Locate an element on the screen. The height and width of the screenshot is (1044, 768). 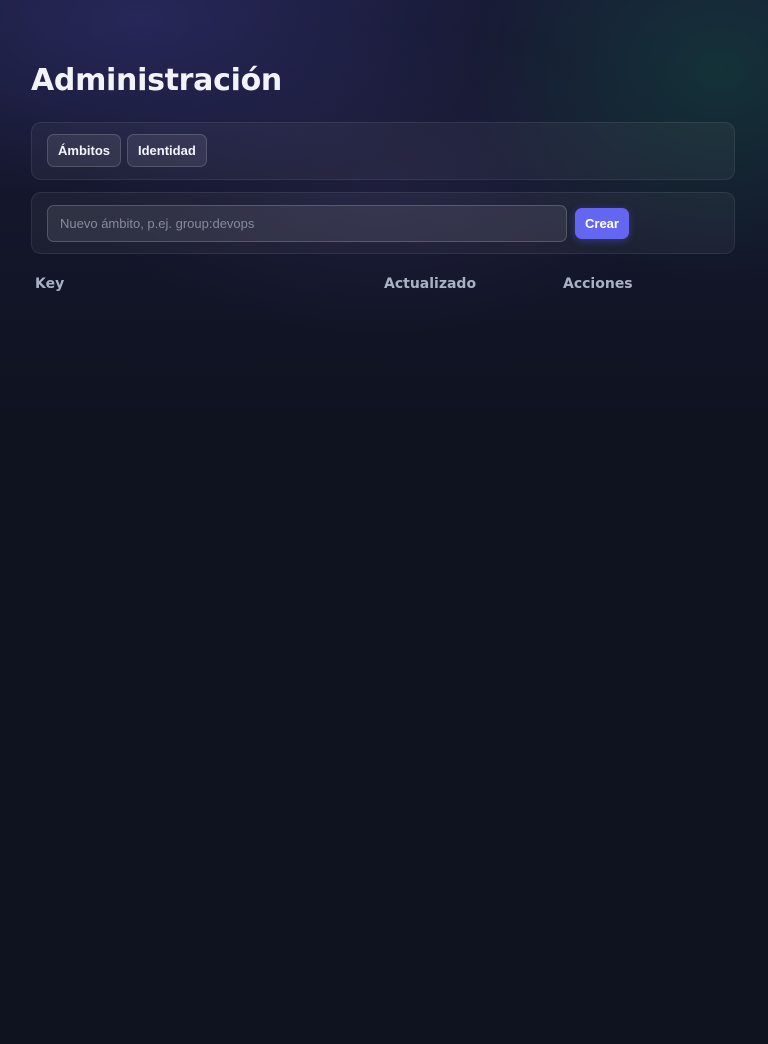
column-header-key: Key is located at coordinates (50, 284).